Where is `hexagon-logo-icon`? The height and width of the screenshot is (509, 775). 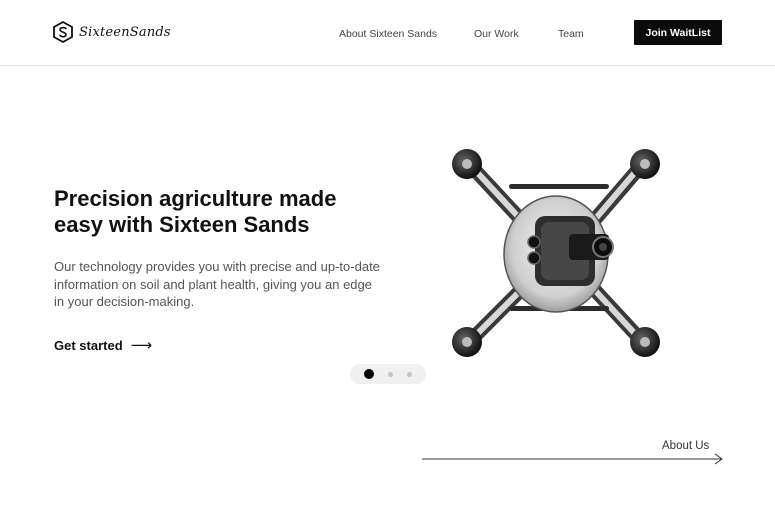
hexagon-logo-icon is located at coordinates (63, 32).